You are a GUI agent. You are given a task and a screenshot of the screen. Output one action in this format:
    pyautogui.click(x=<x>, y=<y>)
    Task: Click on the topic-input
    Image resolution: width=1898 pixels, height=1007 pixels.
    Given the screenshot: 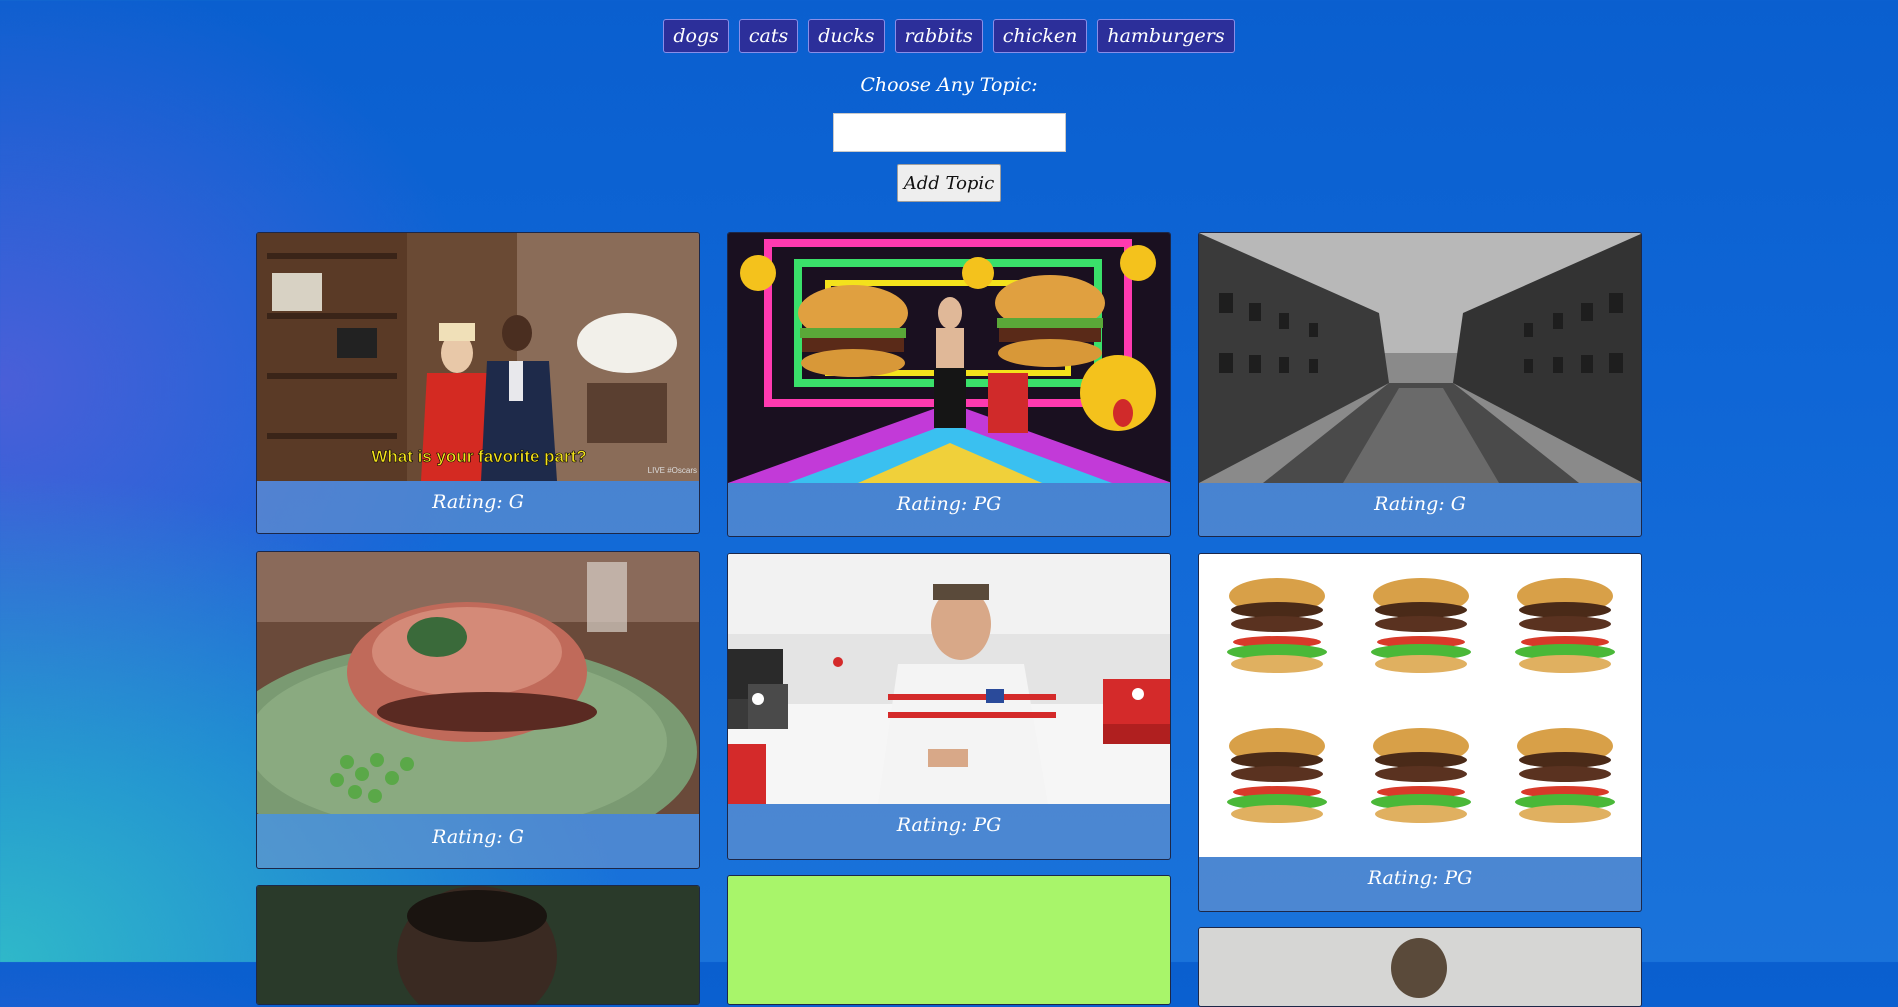 What is the action you would take?
    pyautogui.click(x=949, y=132)
    